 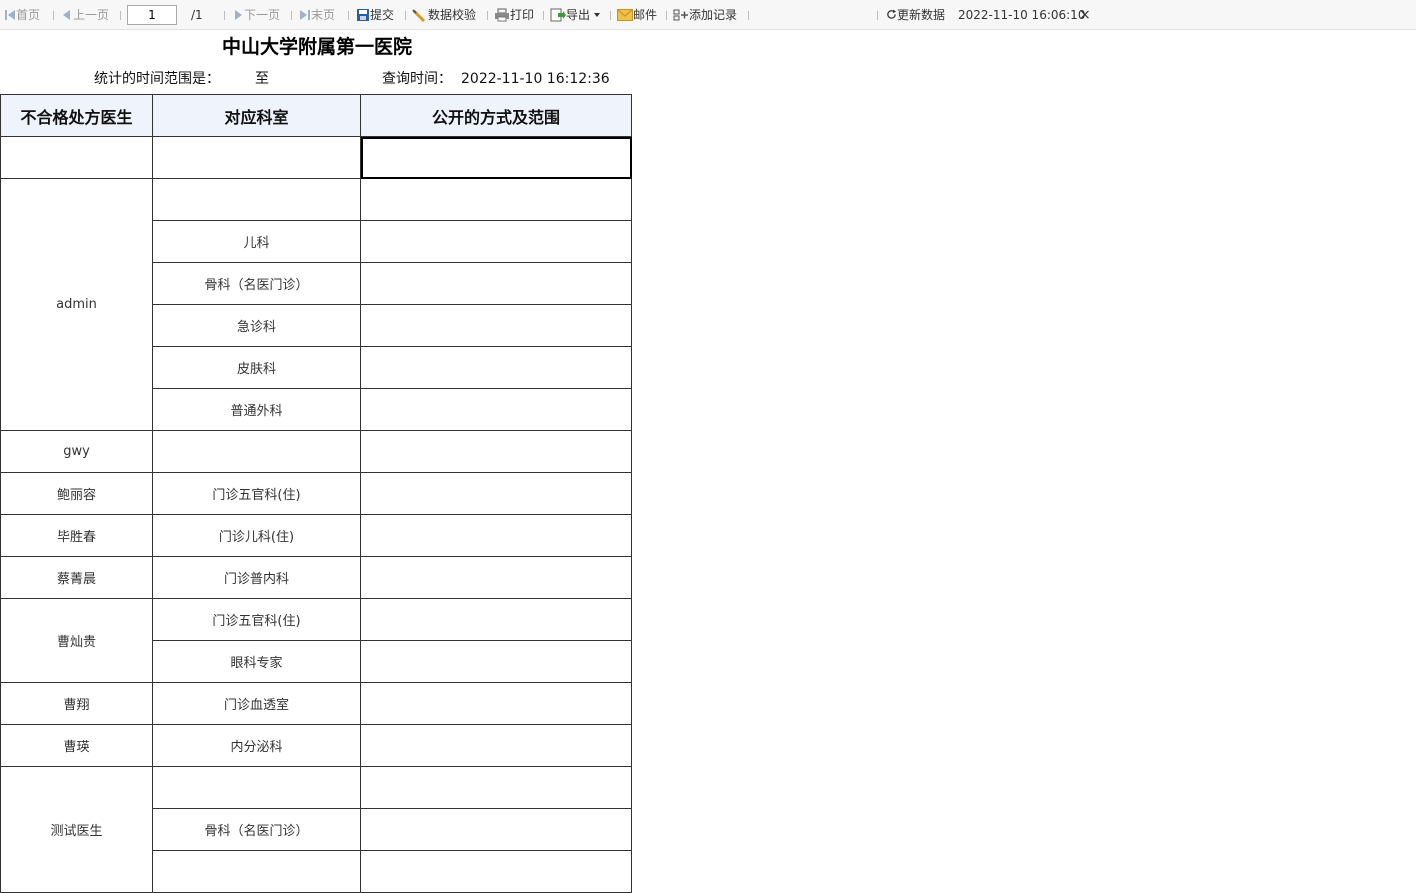 What do you see at coordinates (921, 15) in the screenshot?
I see `refresh-label: 更新数据` at bounding box center [921, 15].